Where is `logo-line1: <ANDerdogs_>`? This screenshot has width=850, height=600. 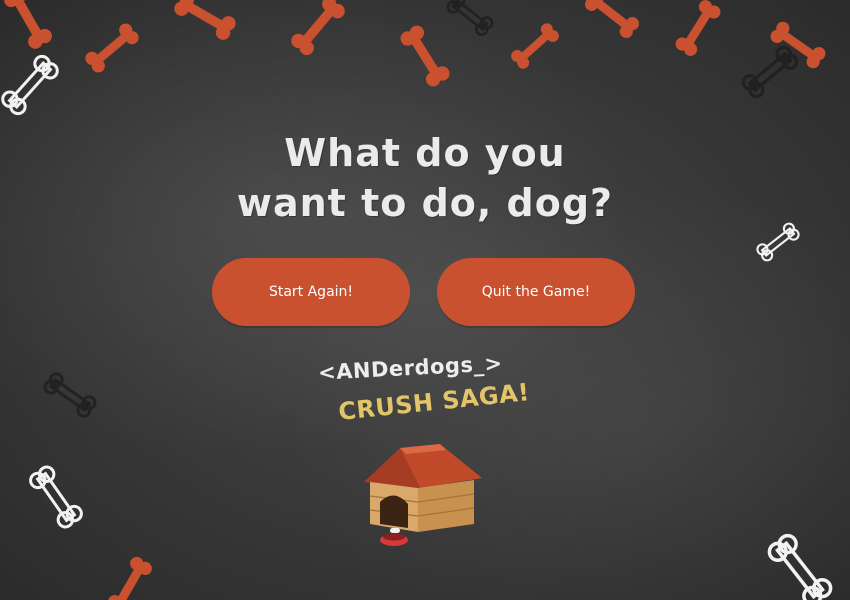
logo-line1: <ANDerdogs_> is located at coordinates (410, 368).